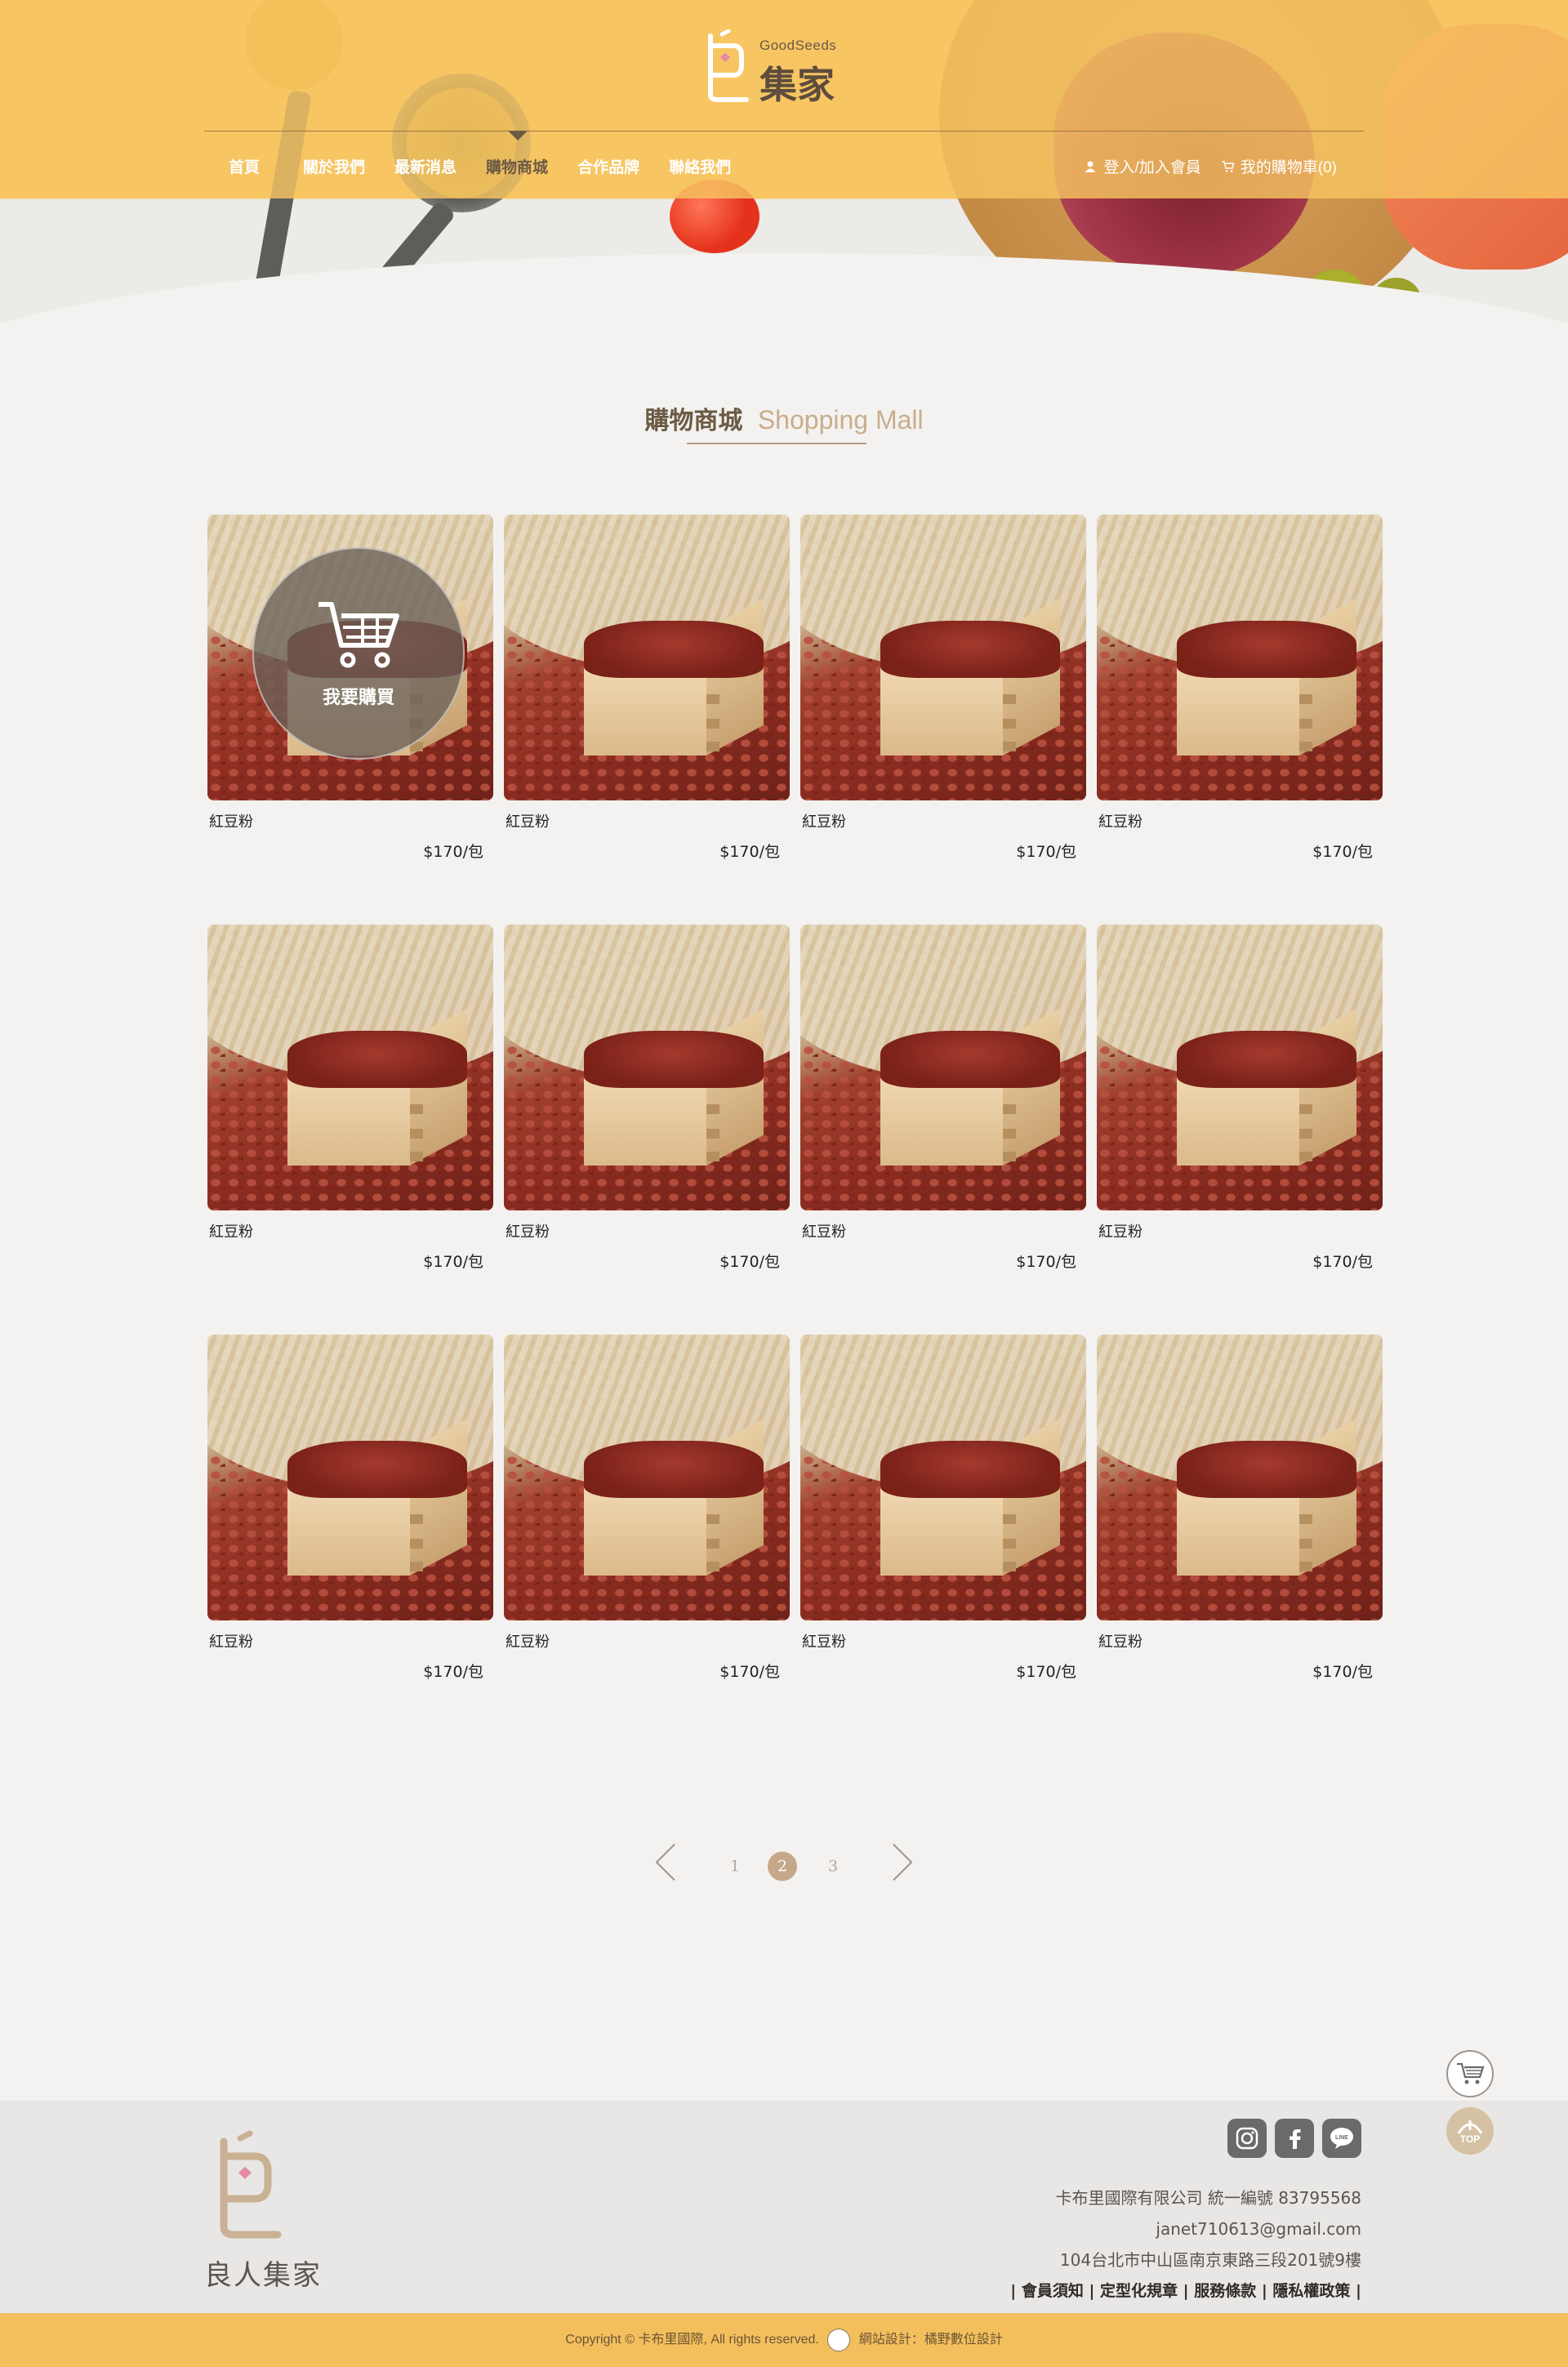 The image size is (1568, 2367). I want to click on floating-cart-button, so click(1470, 2073).